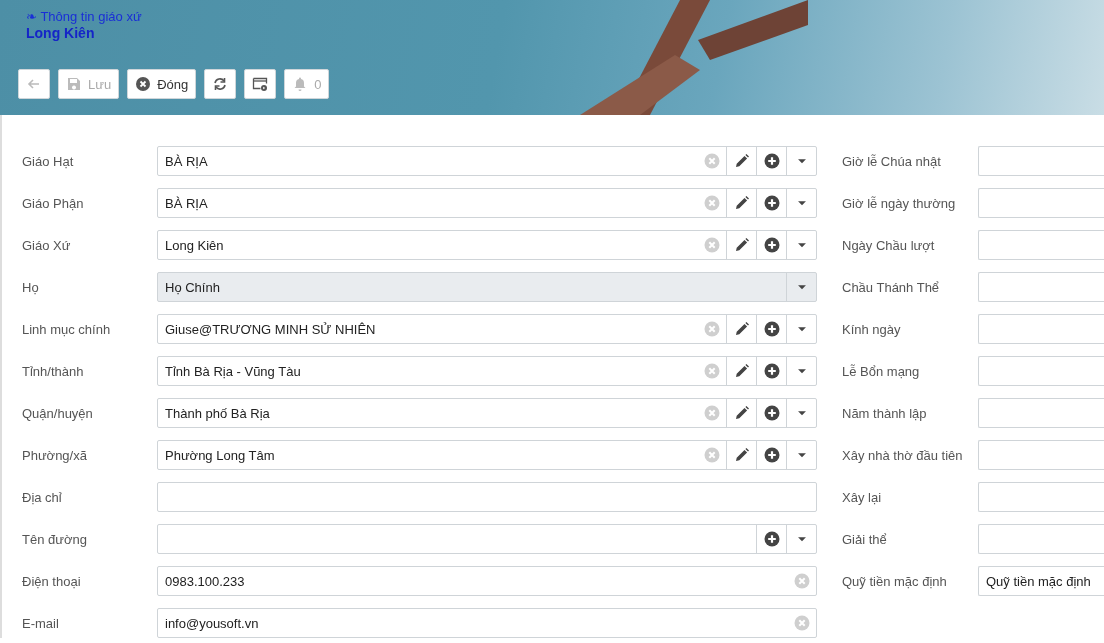 This screenshot has width=1104, height=643. Describe the element at coordinates (1041, 581) in the screenshot. I see `input-field: Quỹ tiền mặc định` at that location.